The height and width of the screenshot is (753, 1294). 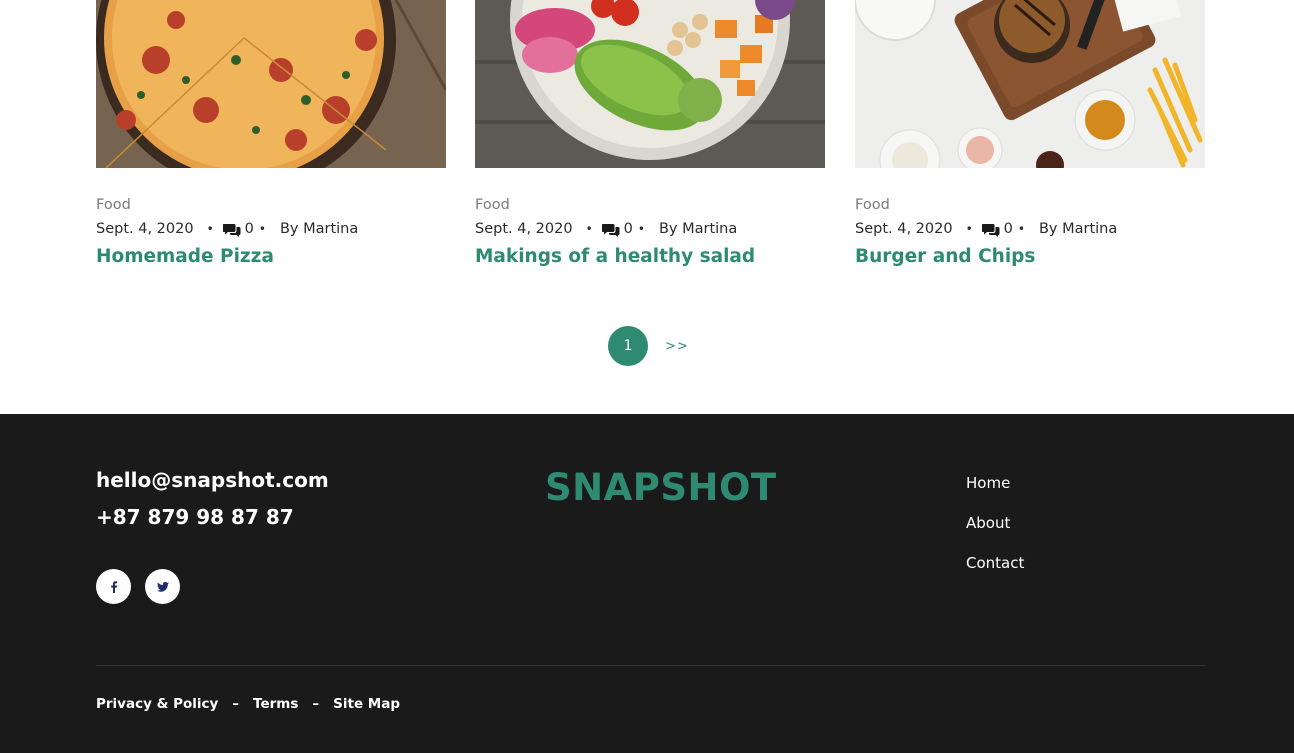 I want to click on post-thumbnail-salad, so click(x=650, y=84).